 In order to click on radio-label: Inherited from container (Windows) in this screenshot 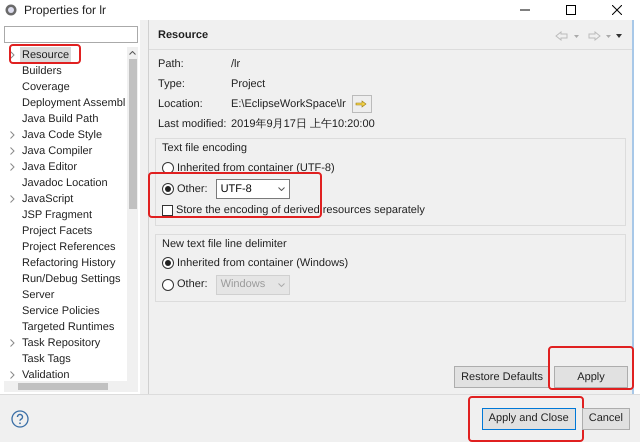, I will do `click(262, 263)`.